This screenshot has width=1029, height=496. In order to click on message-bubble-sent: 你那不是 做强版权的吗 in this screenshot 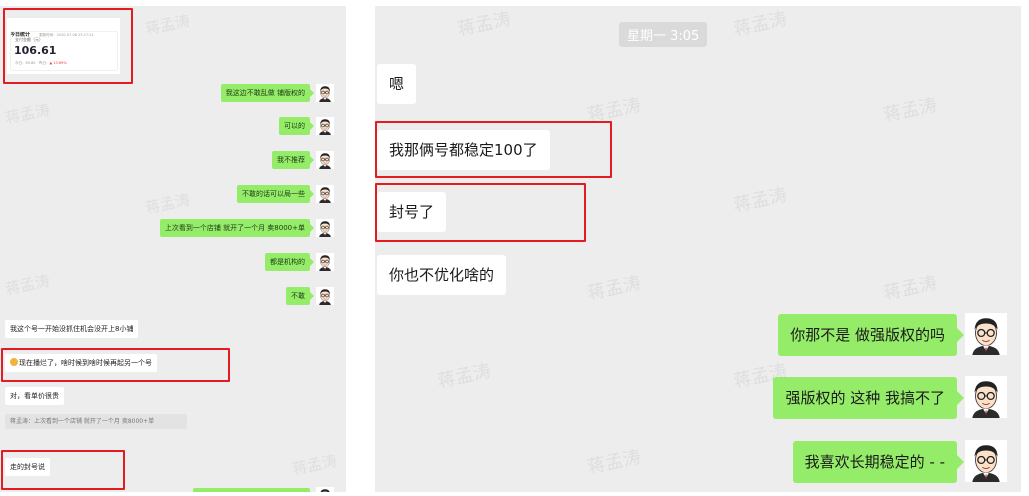, I will do `click(871, 335)`.